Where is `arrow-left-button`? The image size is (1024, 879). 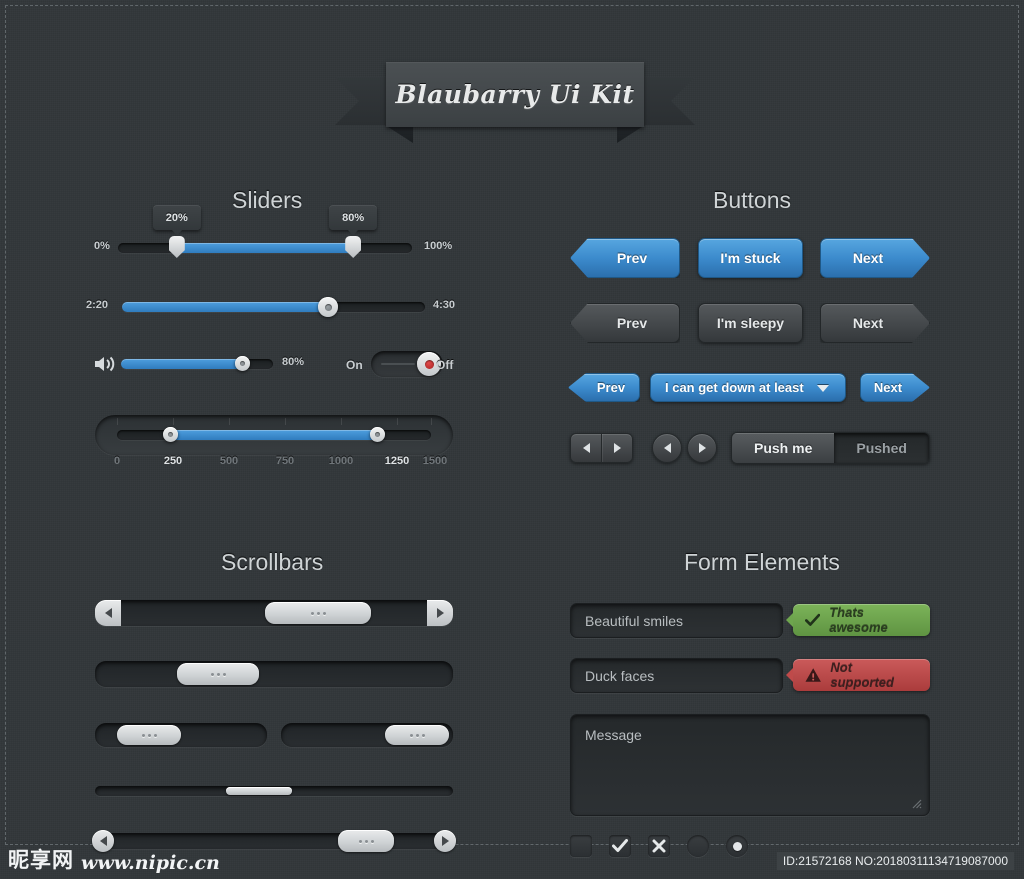 arrow-left-button is located at coordinates (586, 448).